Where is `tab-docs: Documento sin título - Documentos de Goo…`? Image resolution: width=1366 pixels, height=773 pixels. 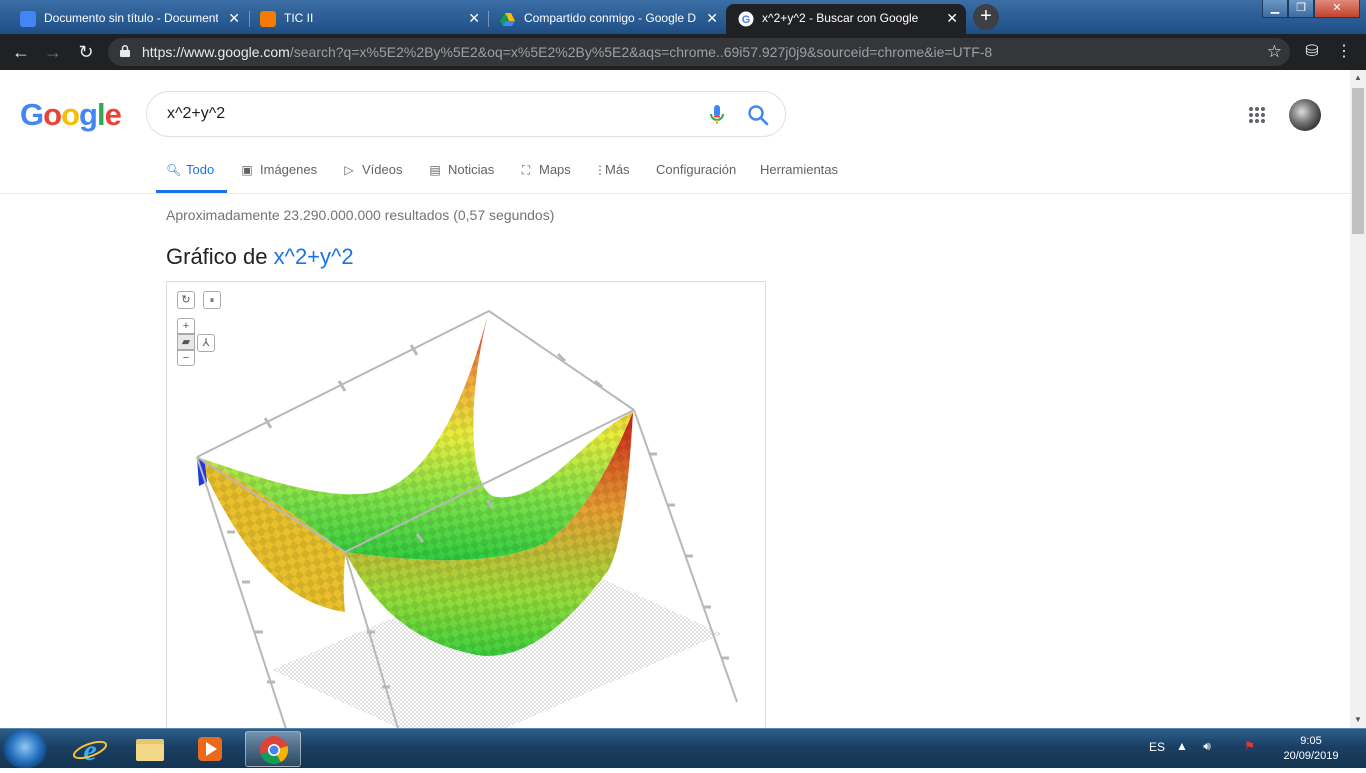
tab-docs: Documento sin título - Documentos de Goo… is located at coordinates (128, 19).